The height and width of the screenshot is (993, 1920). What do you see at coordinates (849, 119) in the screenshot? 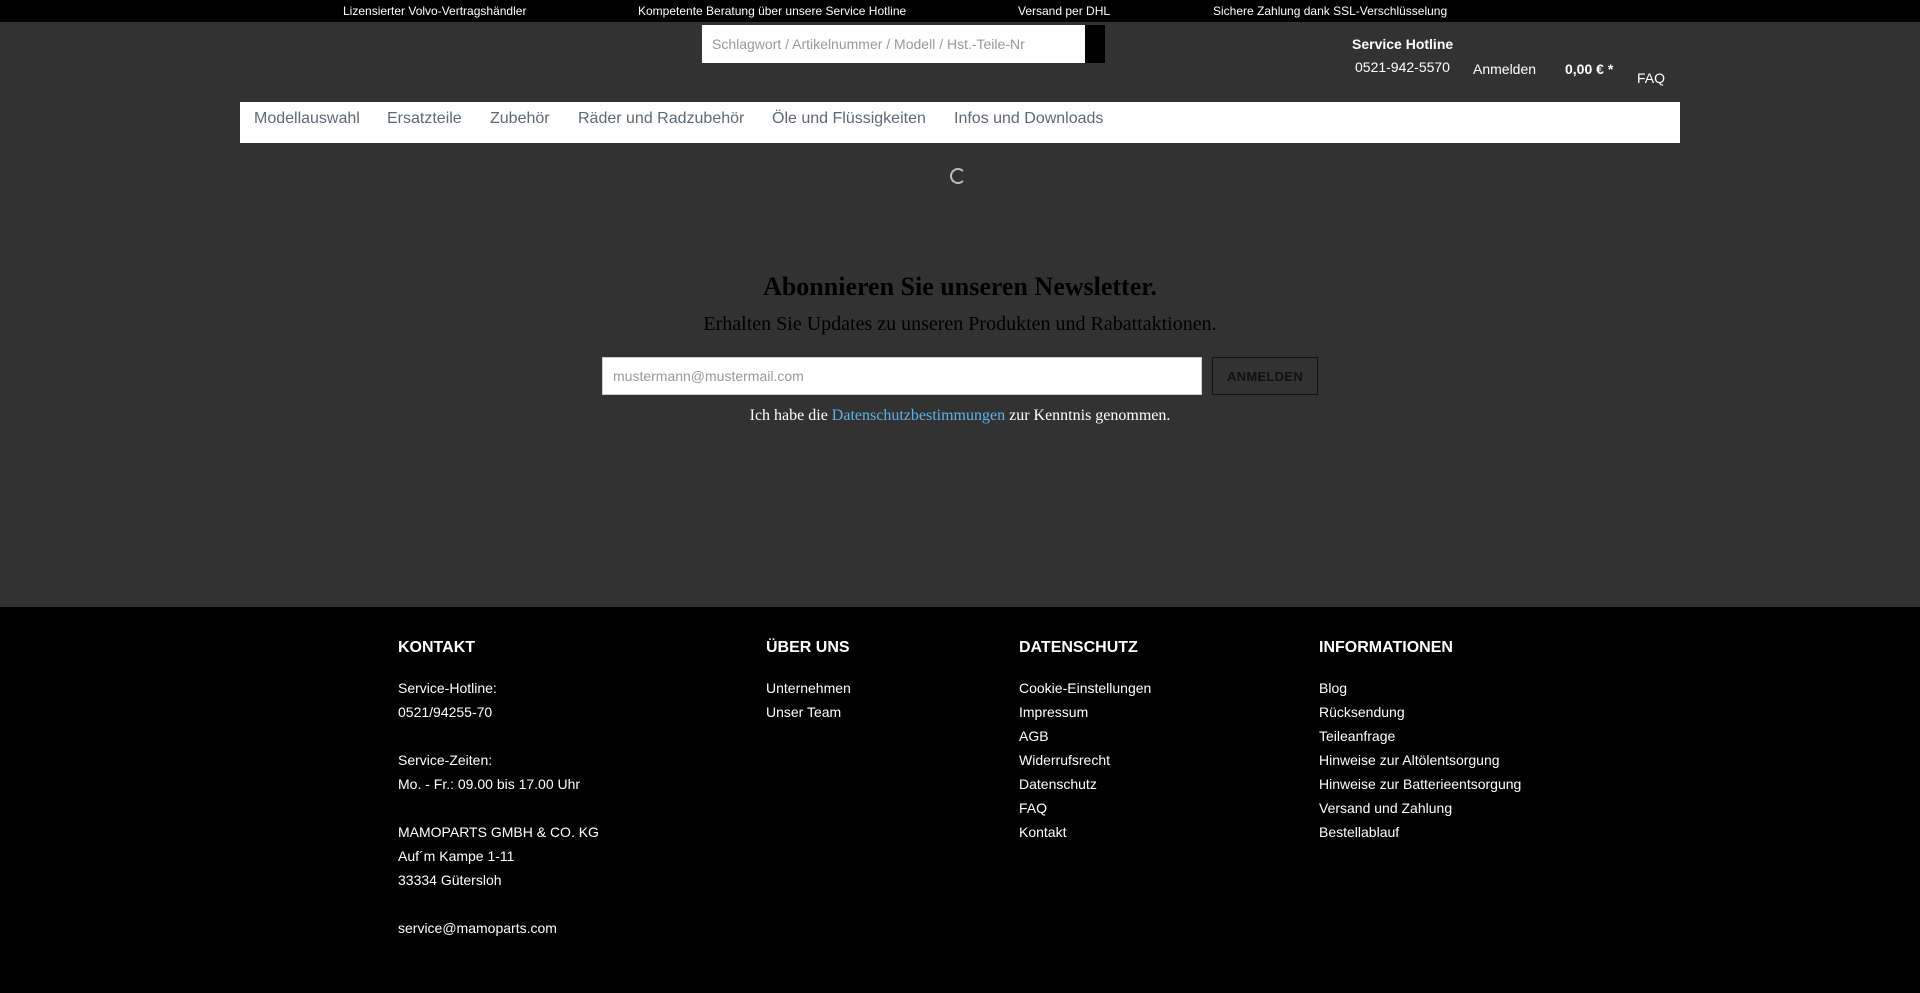
I see `nav-item-oele: Öle und Flüssigkeiten` at bounding box center [849, 119].